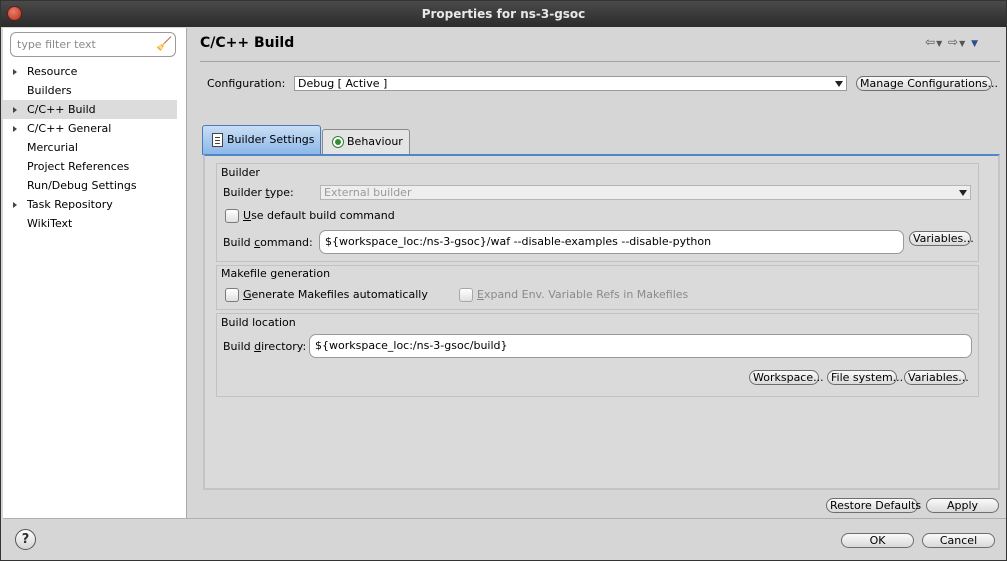 Image resolution: width=1007 pixels, height=561 pixels. I want to click on back-arrow-icon: ⇦, so click(930, 42).